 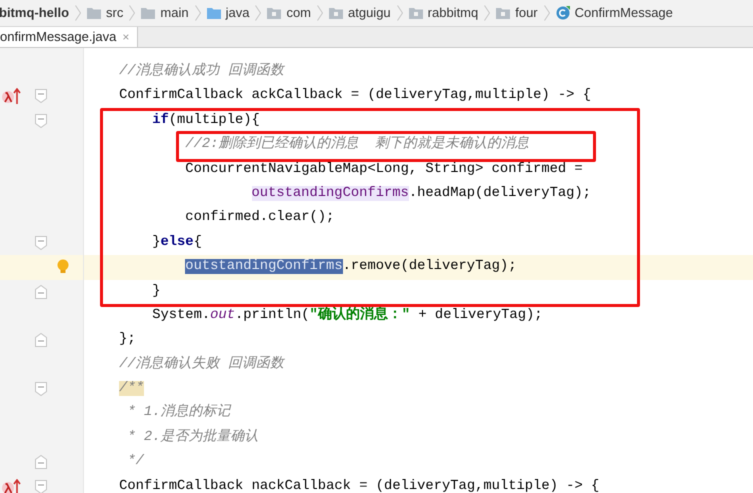 What do you see at coordinates (177, 242) in the screenshot?
I see `code-line: }else{` at bounding box center [177, 242].